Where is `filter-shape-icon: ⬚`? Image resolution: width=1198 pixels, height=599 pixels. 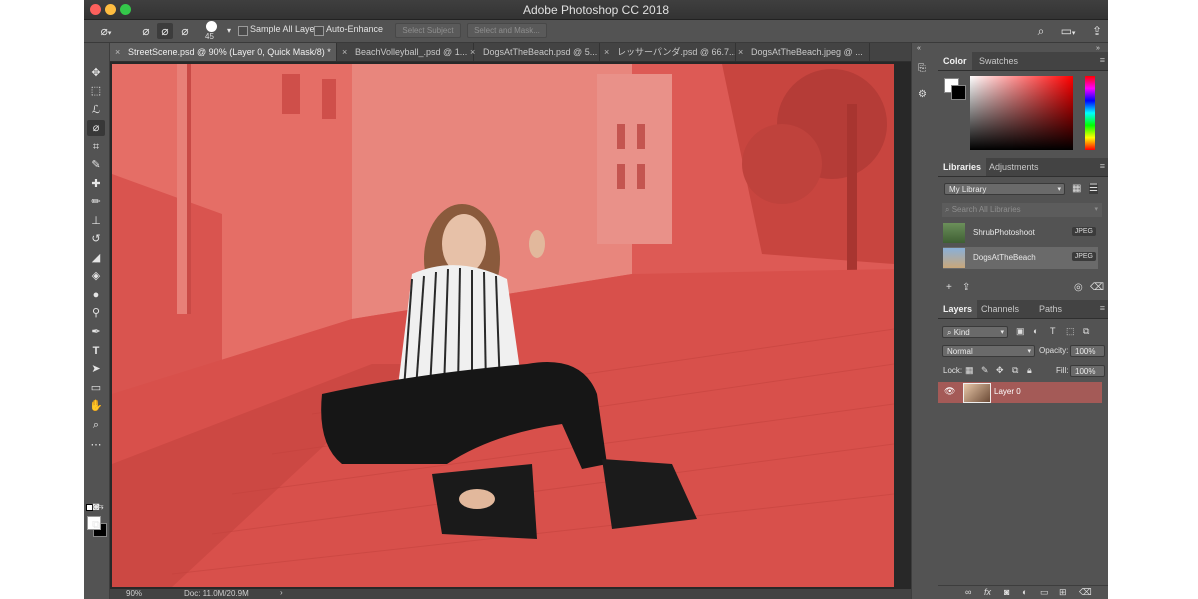 filter-shape-icon: ⬚ is located at coordinates (1070, 331).